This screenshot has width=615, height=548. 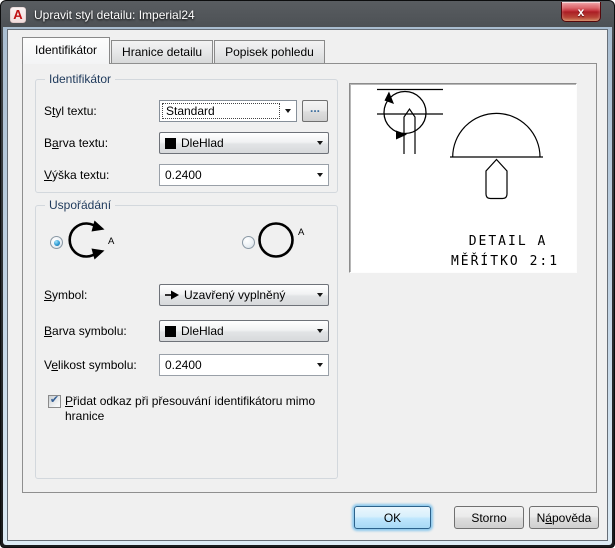 I want to click on filled-arrow-icon, so click(x=172, y=295).